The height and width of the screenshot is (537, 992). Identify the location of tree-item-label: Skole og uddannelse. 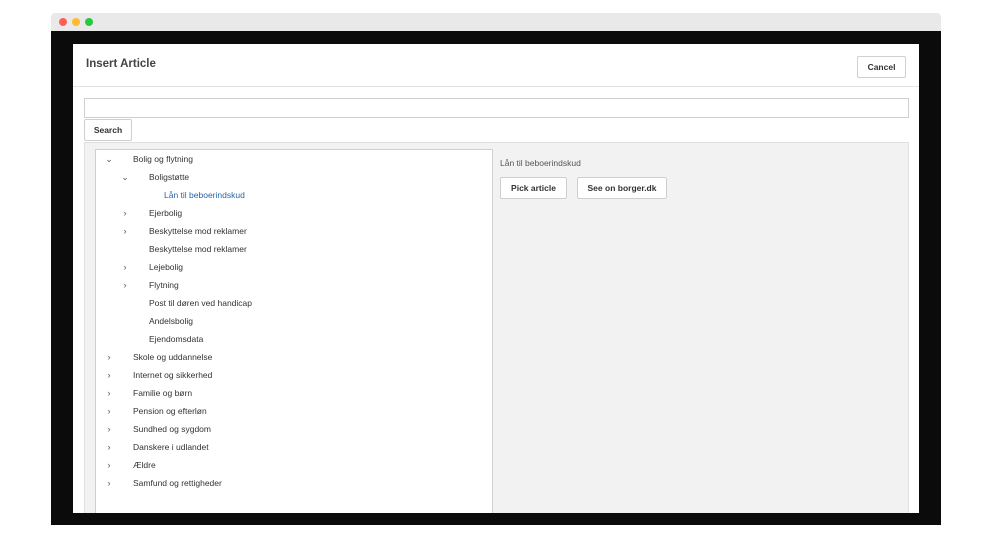
(173, 357).